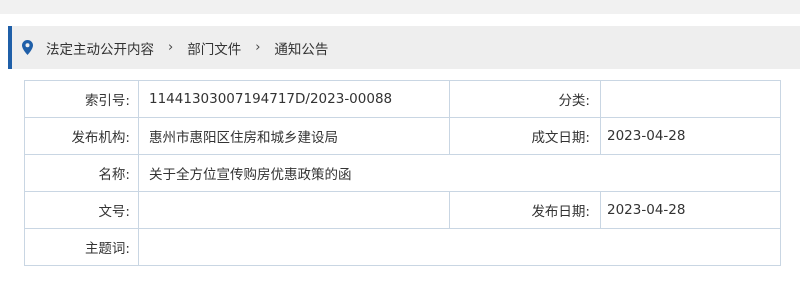 The image size is (800, 303). I want to click on keywords-label: 主题词:, so click(81, 247).